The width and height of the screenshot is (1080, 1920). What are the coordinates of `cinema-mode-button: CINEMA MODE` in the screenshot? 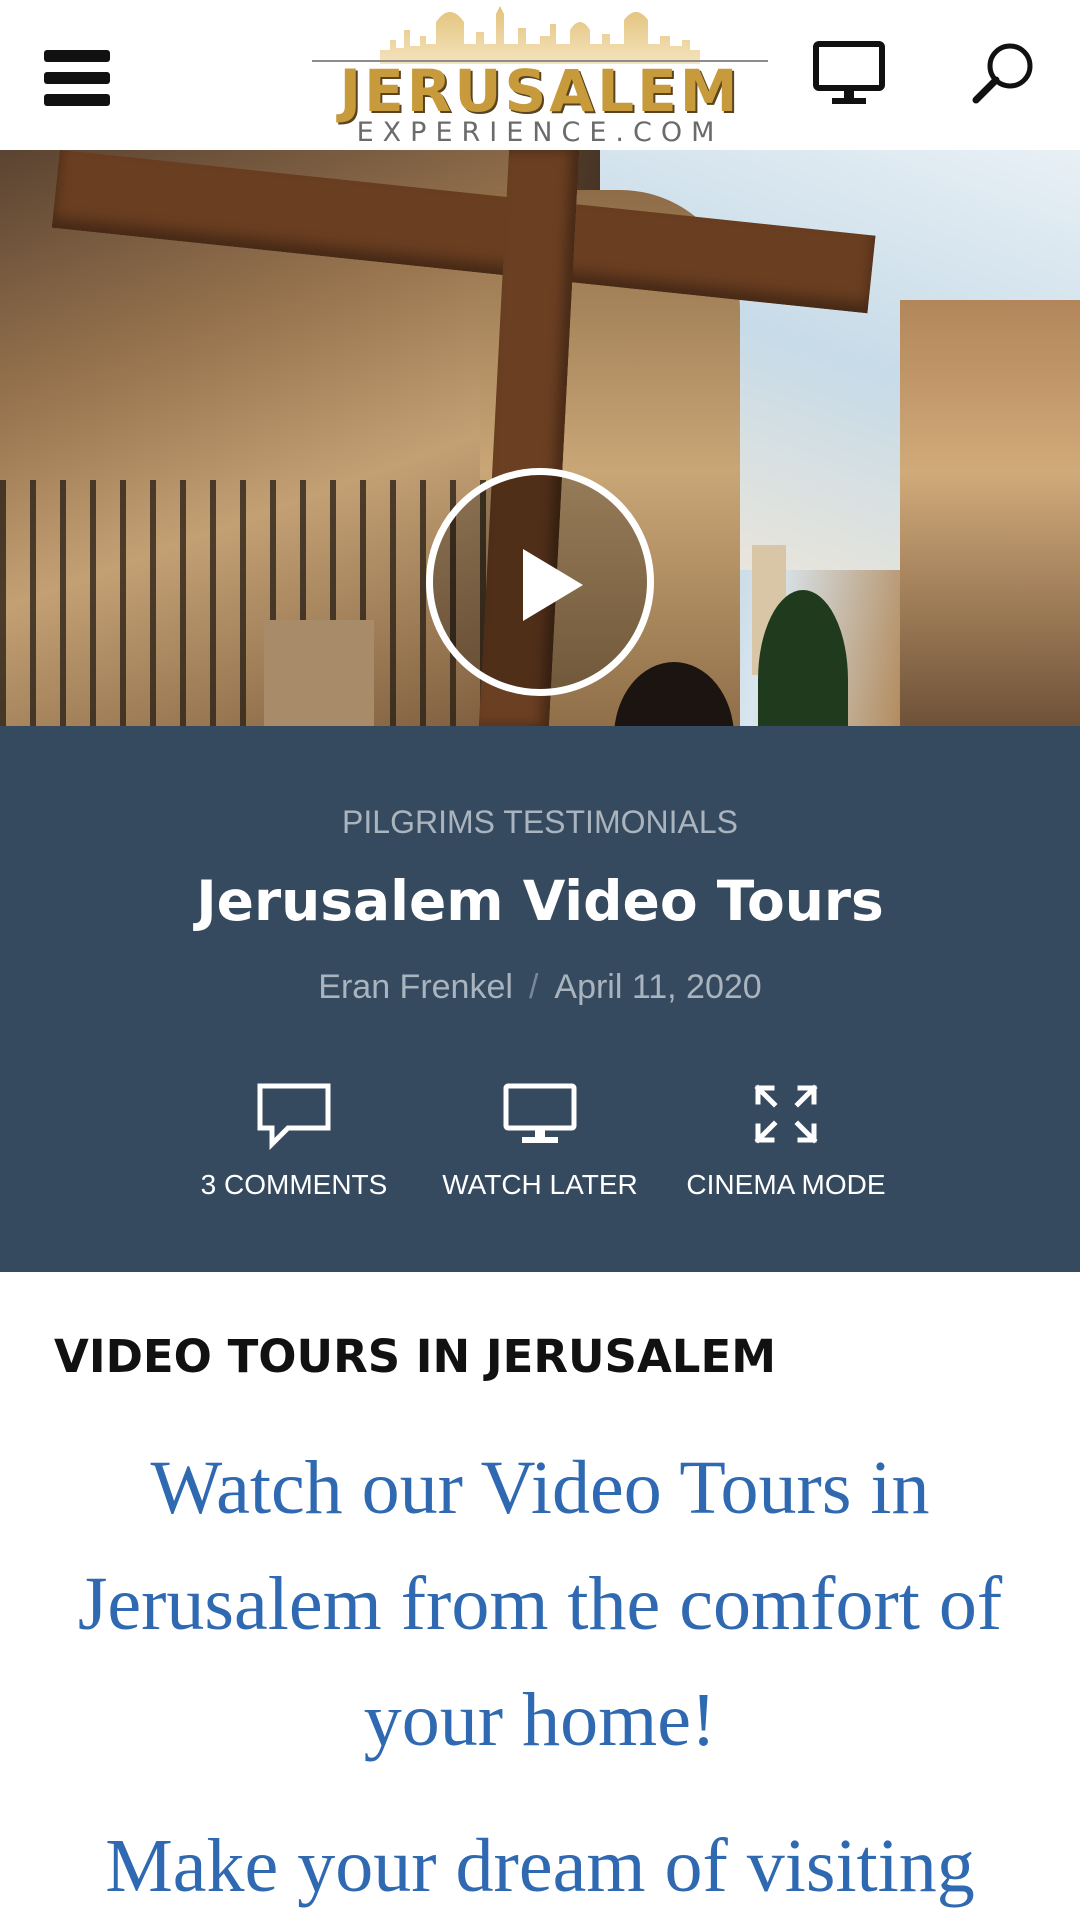 It's located at (786, 1145).